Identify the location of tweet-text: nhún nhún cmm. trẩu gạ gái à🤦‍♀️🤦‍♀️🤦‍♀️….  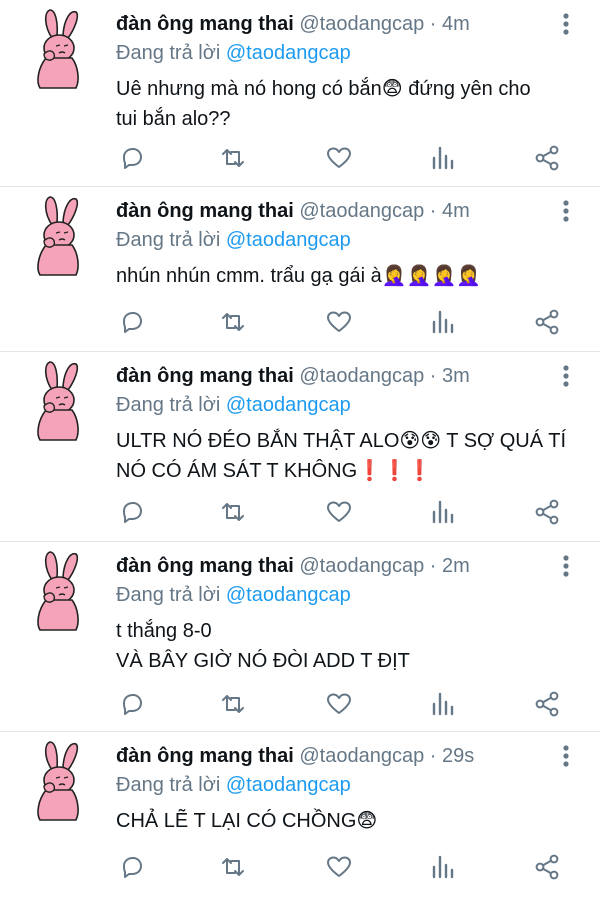
(346, 276).